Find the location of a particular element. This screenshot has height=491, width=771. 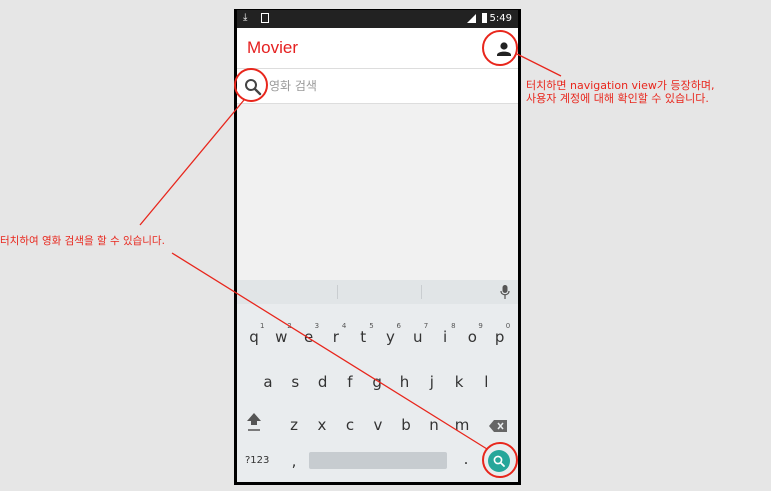

search-pointer-line is located at coordinates (192, 162).